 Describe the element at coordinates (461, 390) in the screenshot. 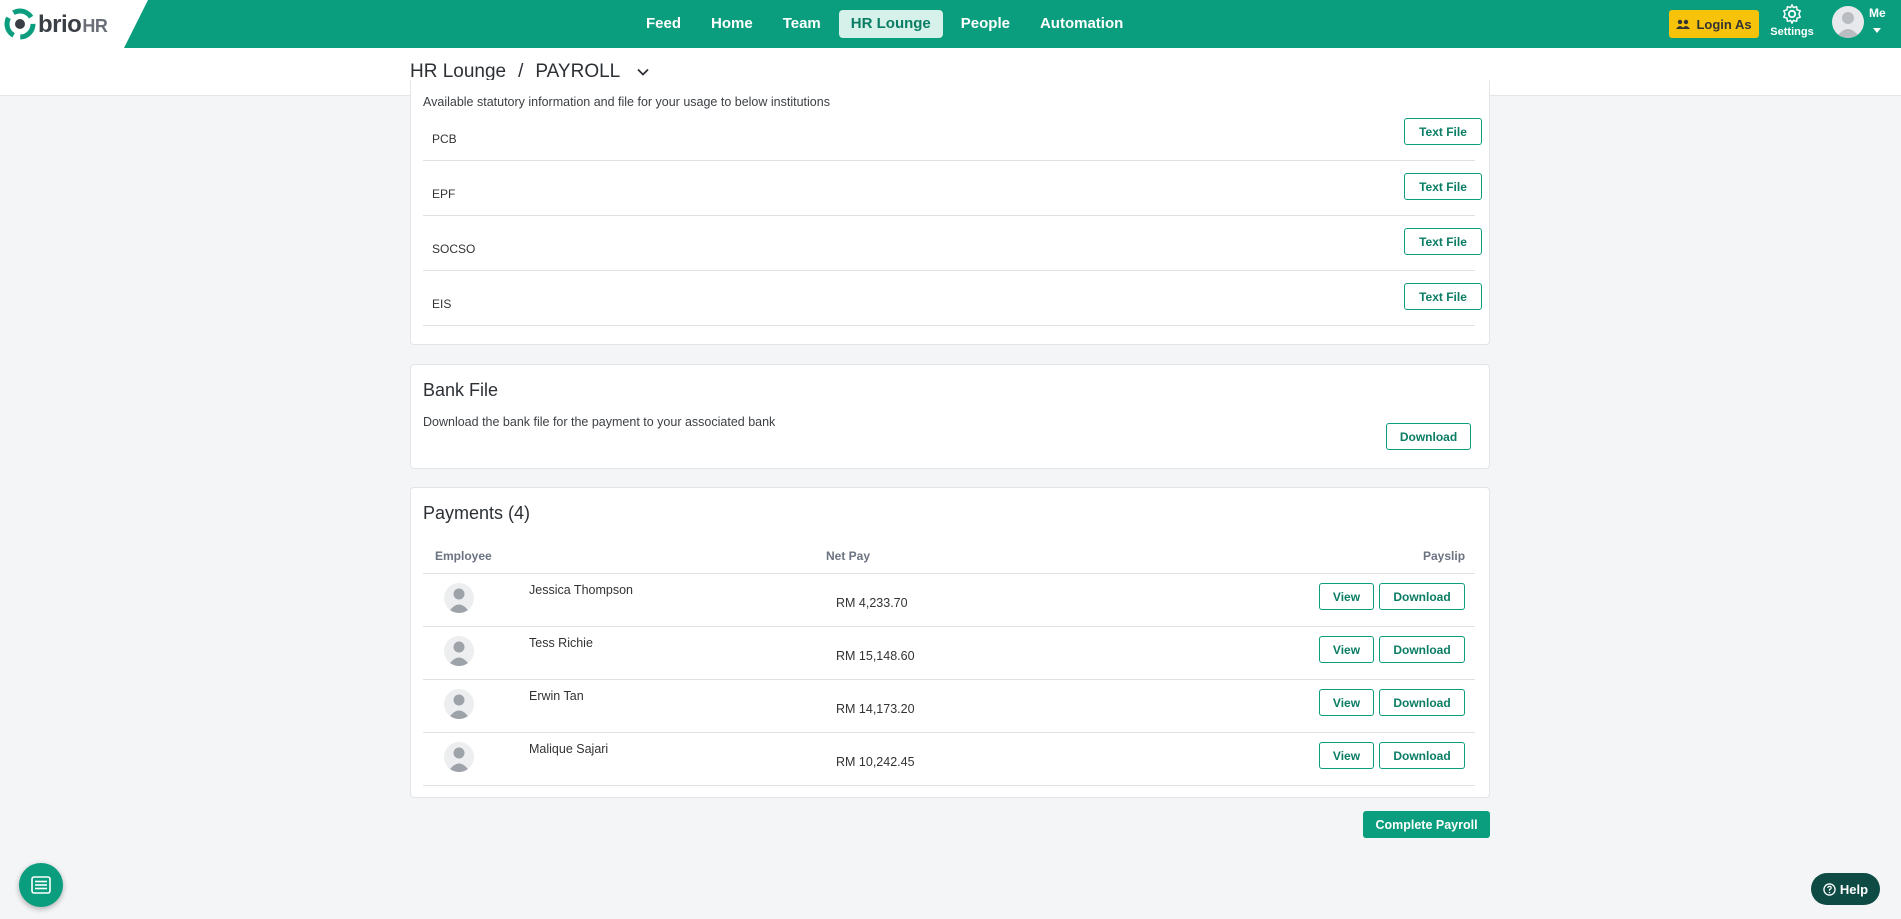

I see `bank-file-title: Bank File` at that location.